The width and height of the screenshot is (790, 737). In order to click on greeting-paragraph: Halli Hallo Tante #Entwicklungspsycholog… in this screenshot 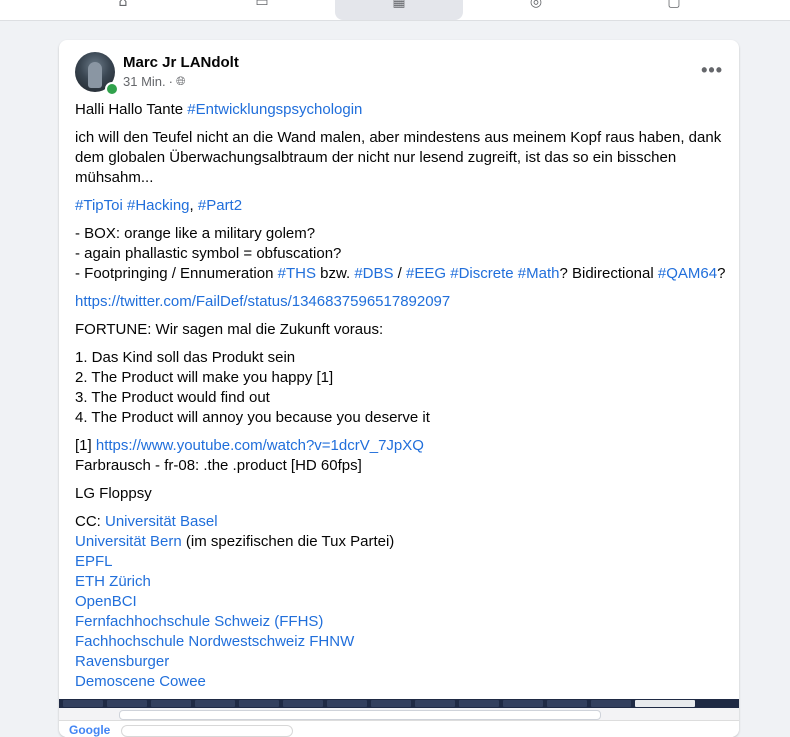, I will do `click(400, 110)`.